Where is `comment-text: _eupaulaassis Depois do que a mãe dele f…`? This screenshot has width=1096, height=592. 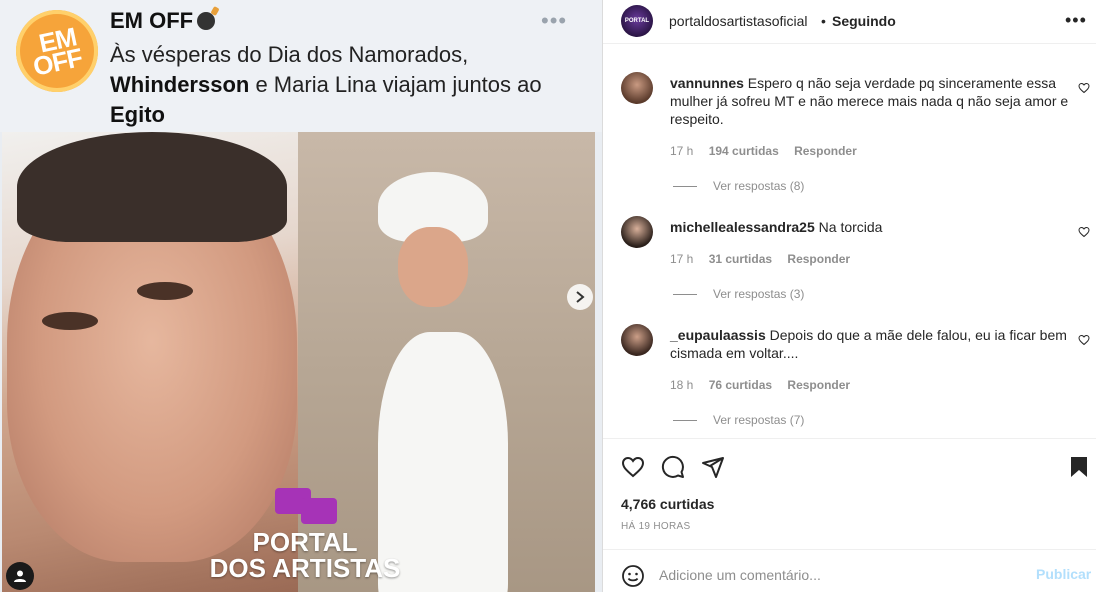
comment-text: _eupaulaassis Depois do que a mãe dele f… is located at coordinates (870, 344).